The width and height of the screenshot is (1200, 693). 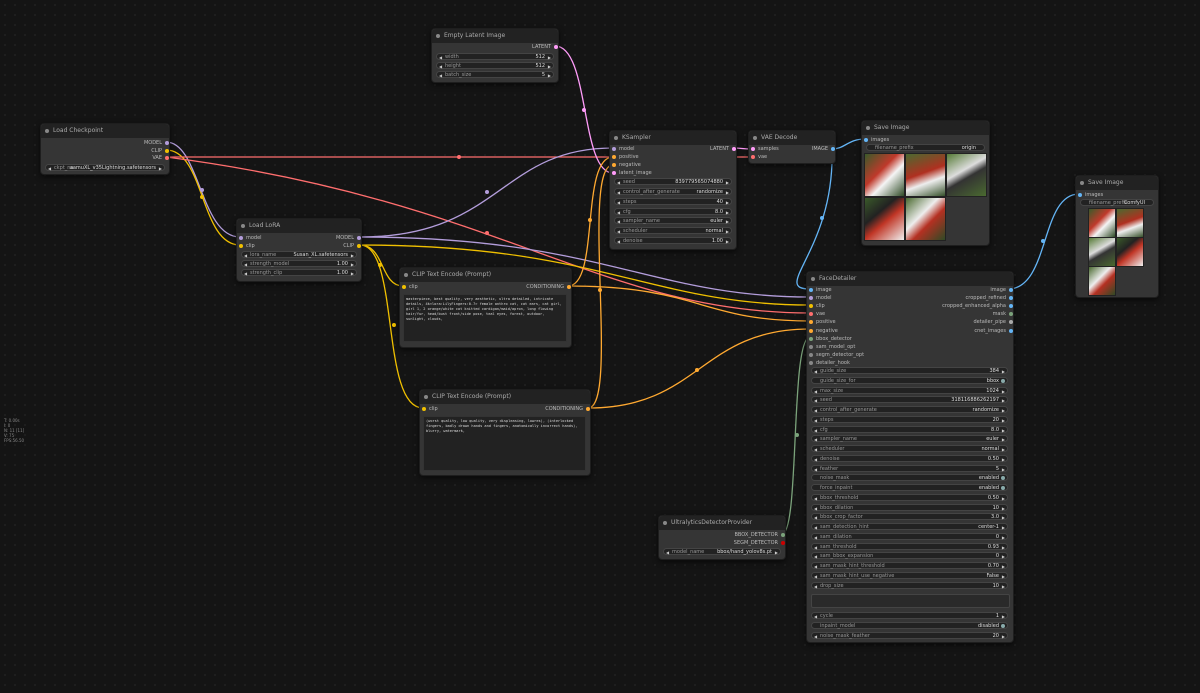 What do you see at coordinates (823, 149) in the screenshot?
I see `output-image: IMAGE` at bounding box center [823, 149].